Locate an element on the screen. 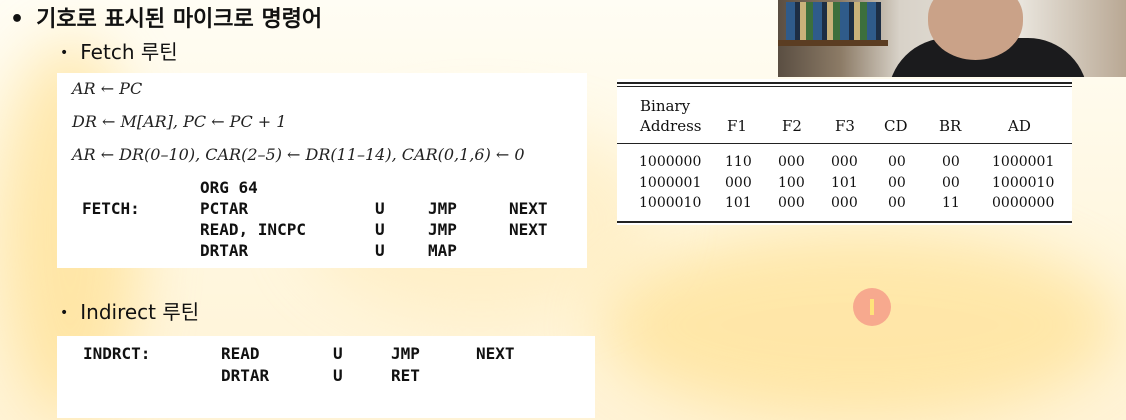 This screenshot has height=420, width=1126. asm-label: INDRCT: is located at coordinates (117, 353).